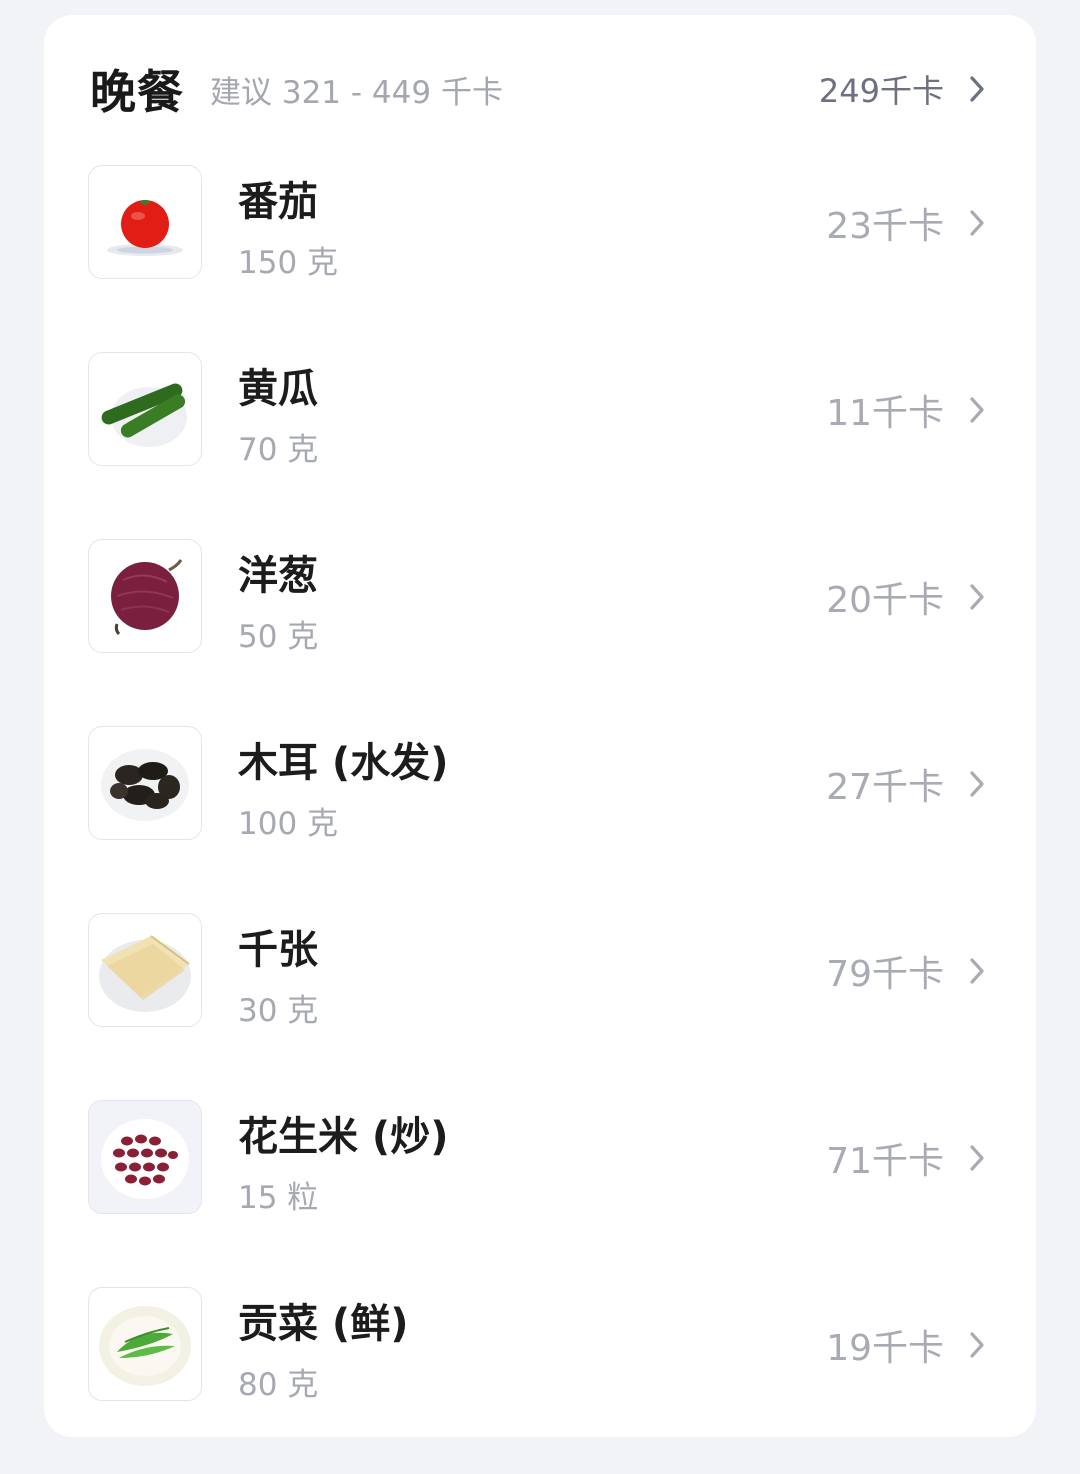  Describe the element at coordinates (542, 1006) in the screenshot. I see `food-item: 千张 30 克 79千卡` at that location.